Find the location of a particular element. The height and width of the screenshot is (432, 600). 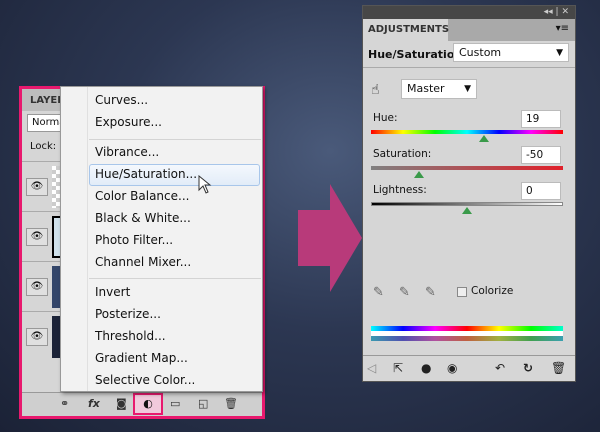

view-previous-state-icon: ↶ is located at coordinates (500, 368).